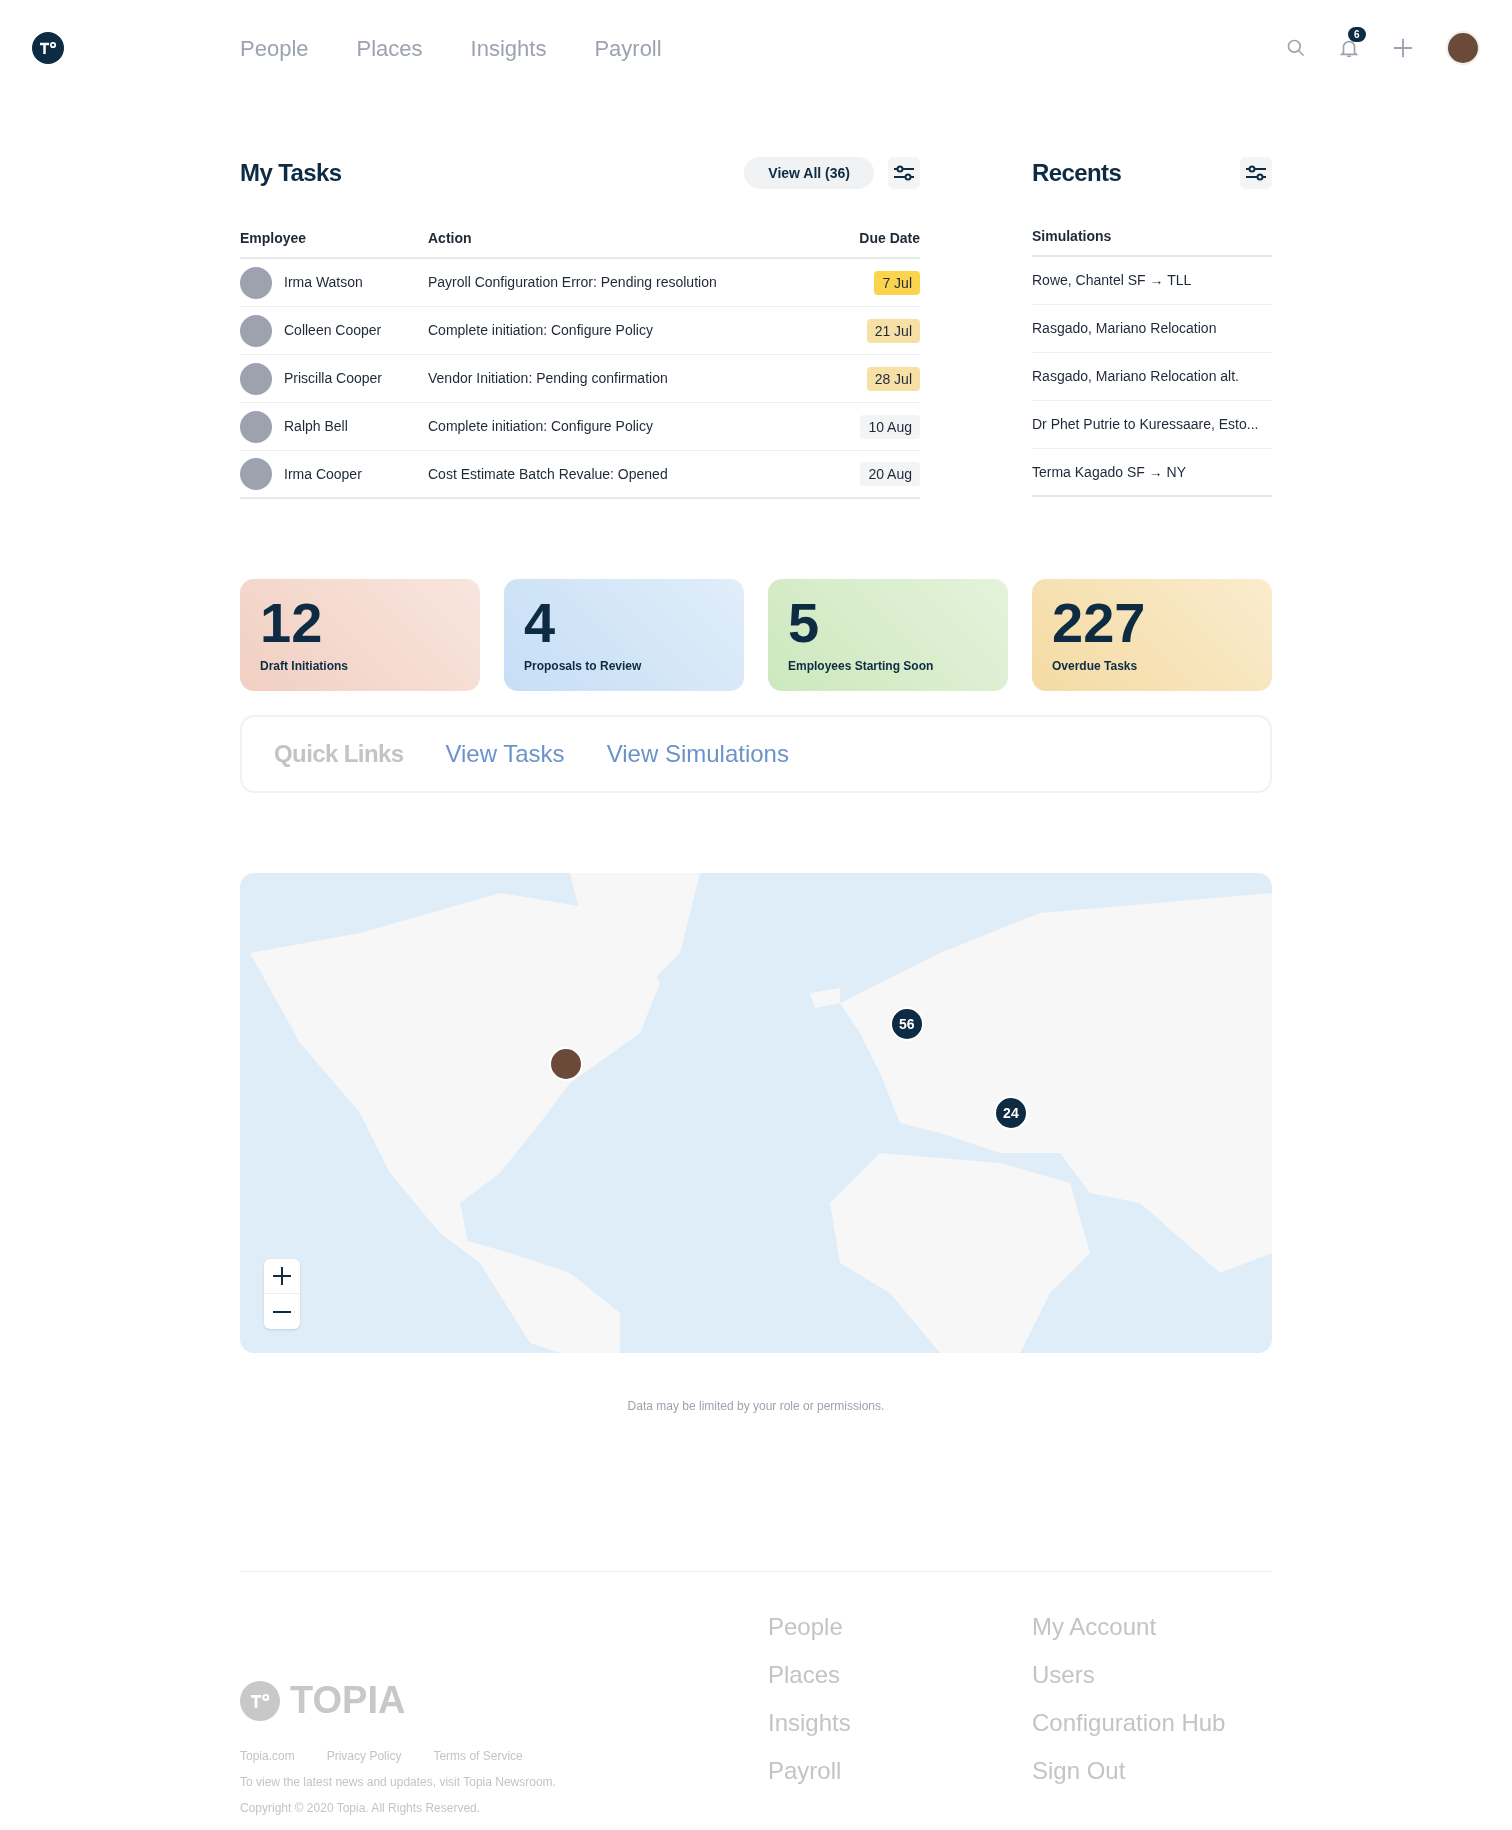  I want to click on footer-nav-link: Payroll, so click(900, 1771).